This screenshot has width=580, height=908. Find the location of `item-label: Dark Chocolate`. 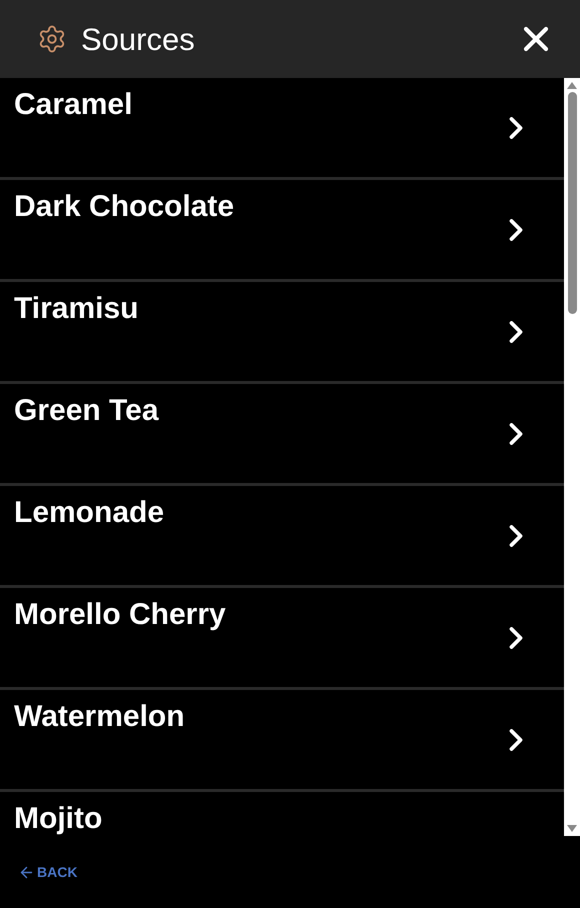

item-label: Dark Chocolate is located at coordinates (124, 206).